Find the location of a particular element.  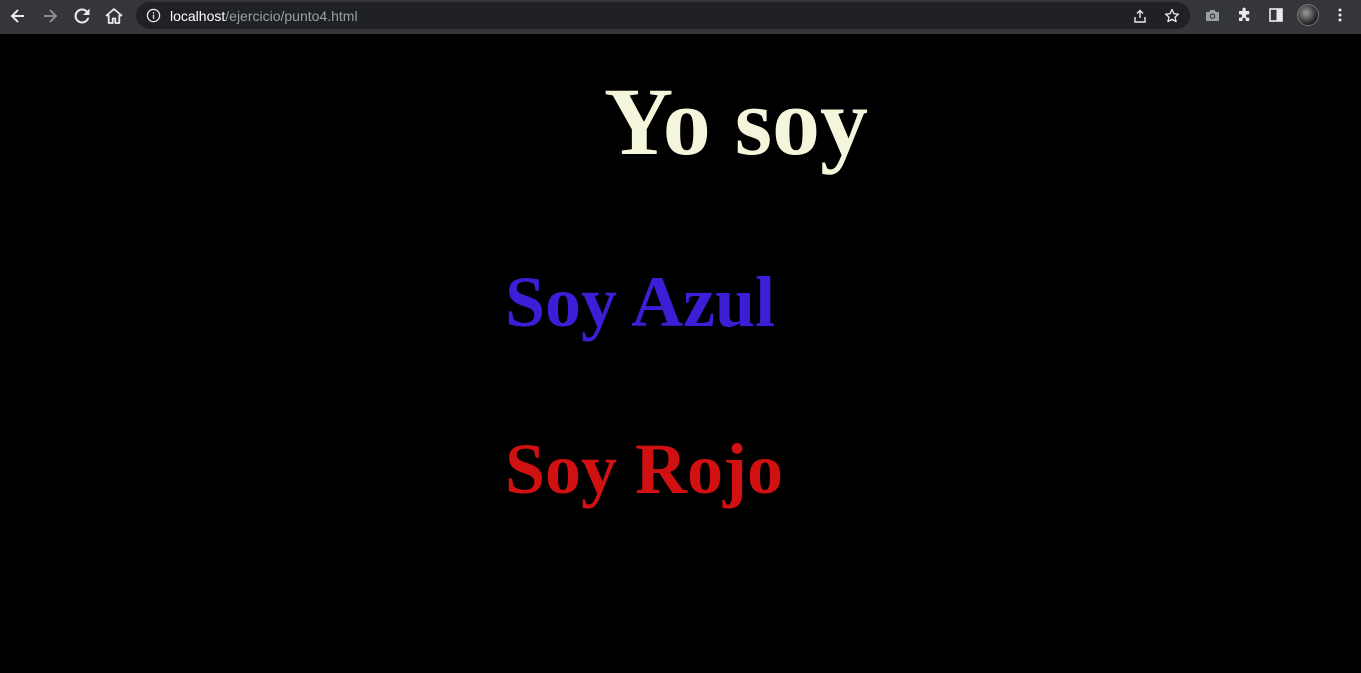

url-text: localhost/ejercicio/punto4.html is located at coordinates (264, 16).